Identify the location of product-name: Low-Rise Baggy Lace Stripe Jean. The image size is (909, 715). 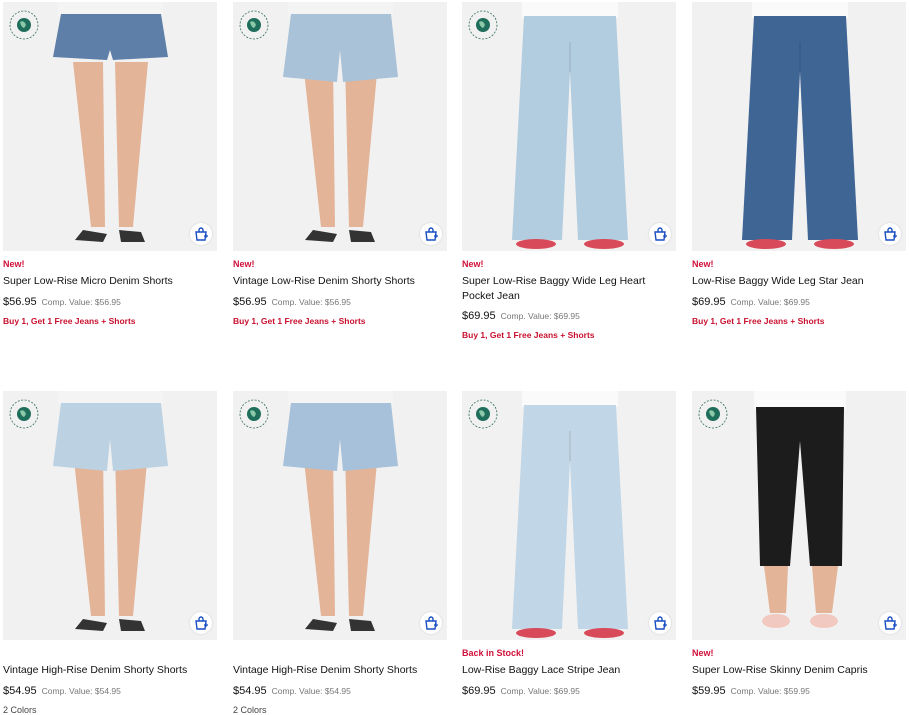
(569, 670).